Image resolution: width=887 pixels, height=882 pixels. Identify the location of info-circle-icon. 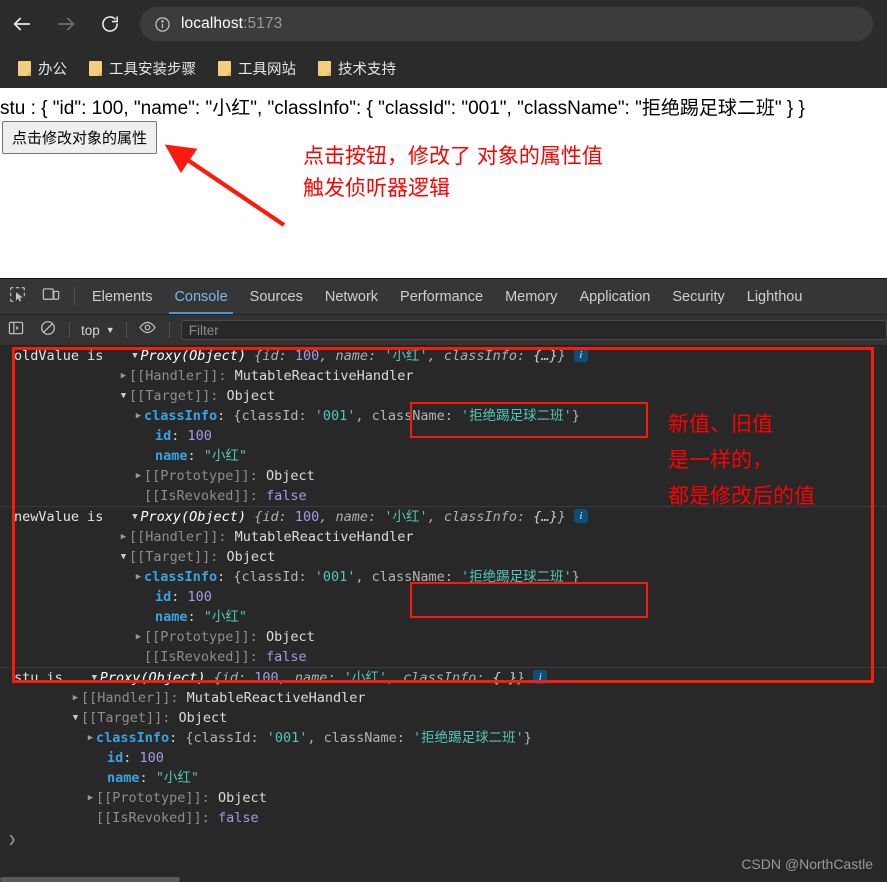
(162, 24).